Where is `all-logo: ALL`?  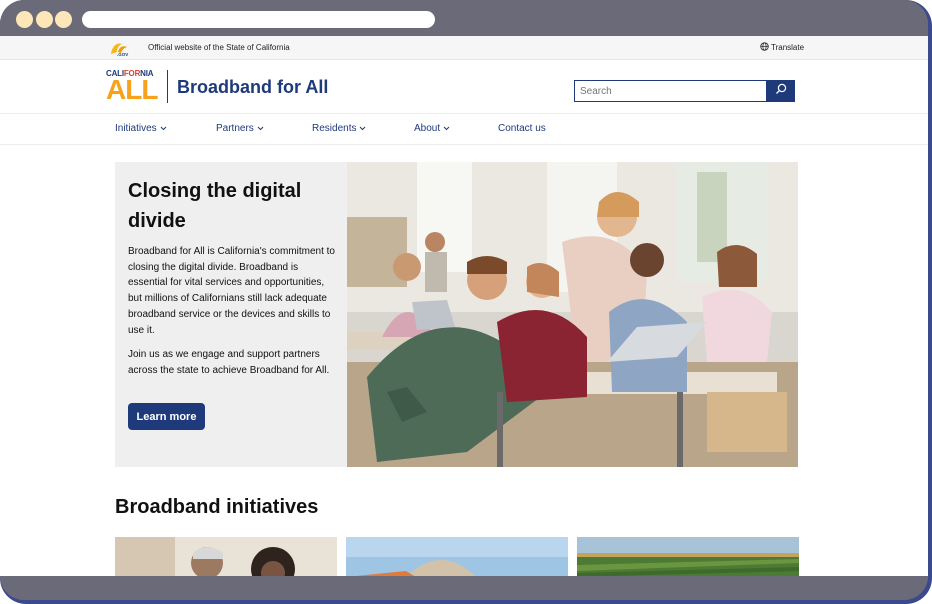
all-logo: ALL is located at coordinates (132, 90).